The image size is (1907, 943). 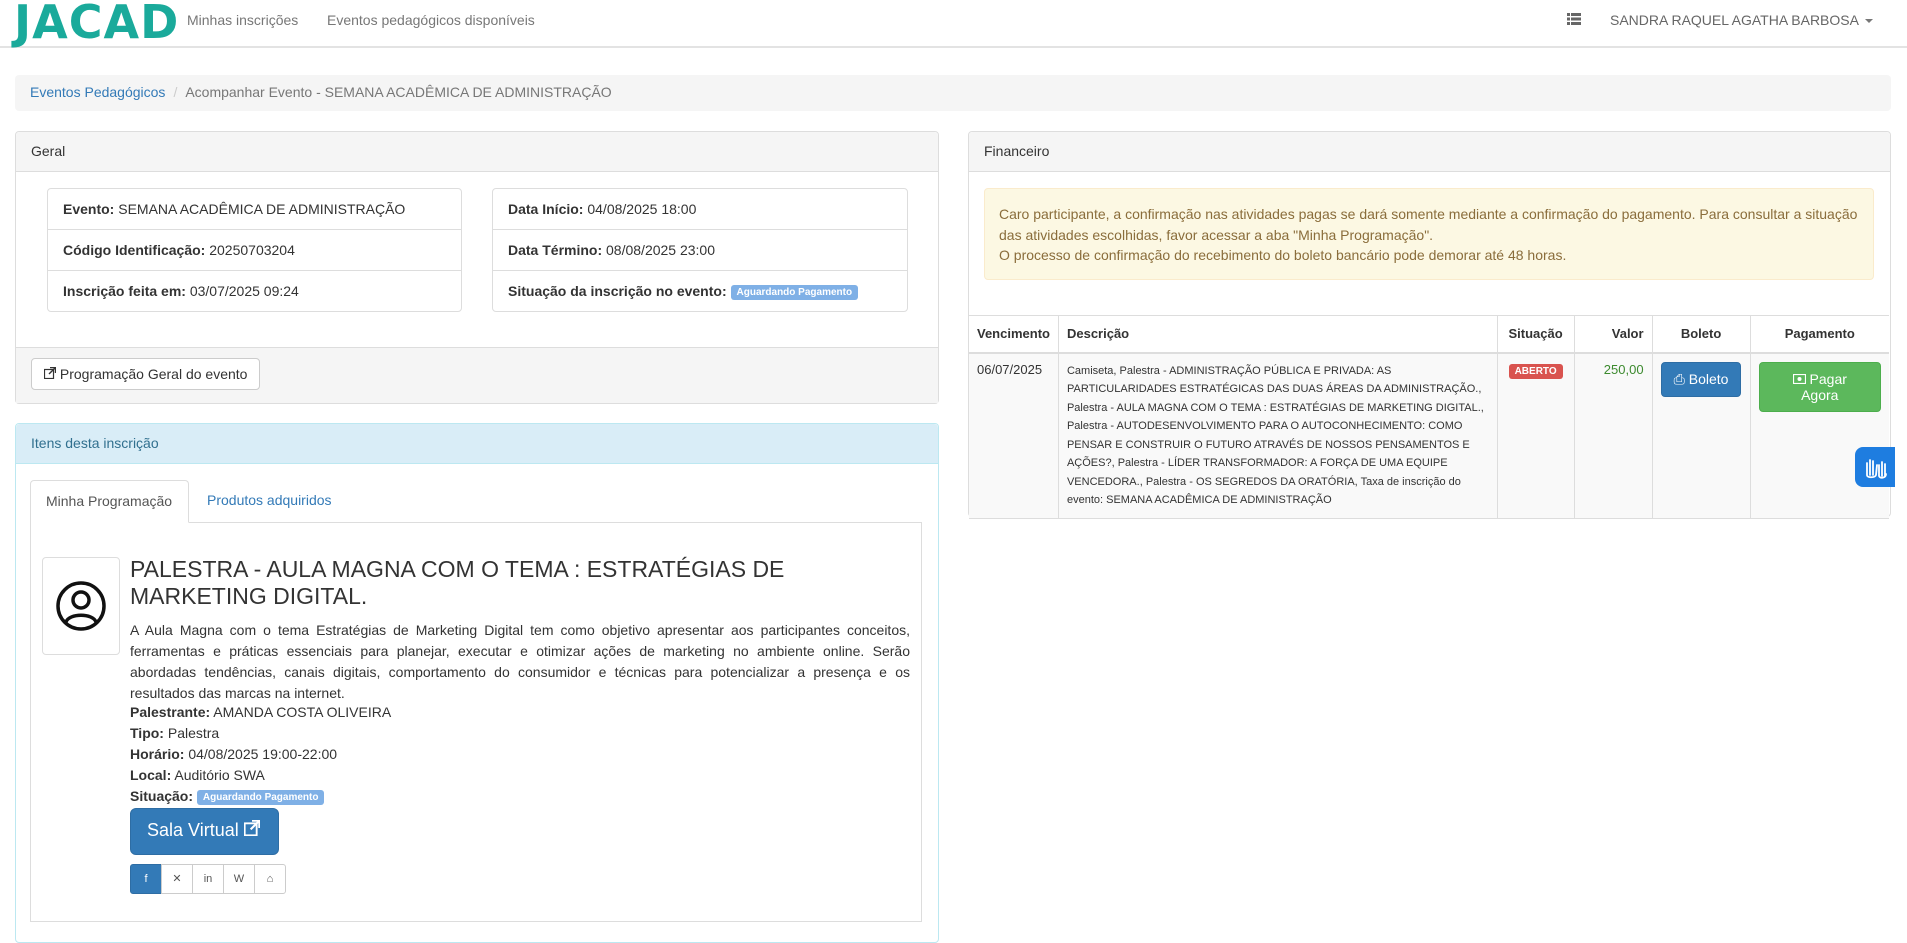 I want to click on schedule-label: Horário:, so click(x=157, y=754).